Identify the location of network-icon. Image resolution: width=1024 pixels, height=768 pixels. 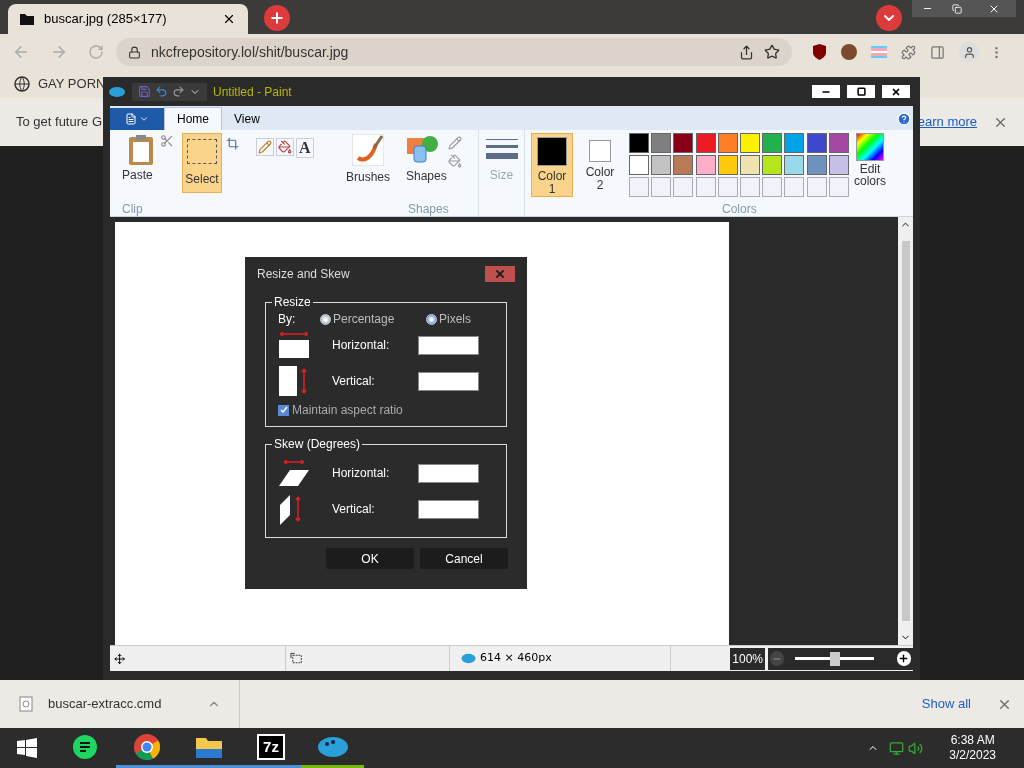
(897, 748).